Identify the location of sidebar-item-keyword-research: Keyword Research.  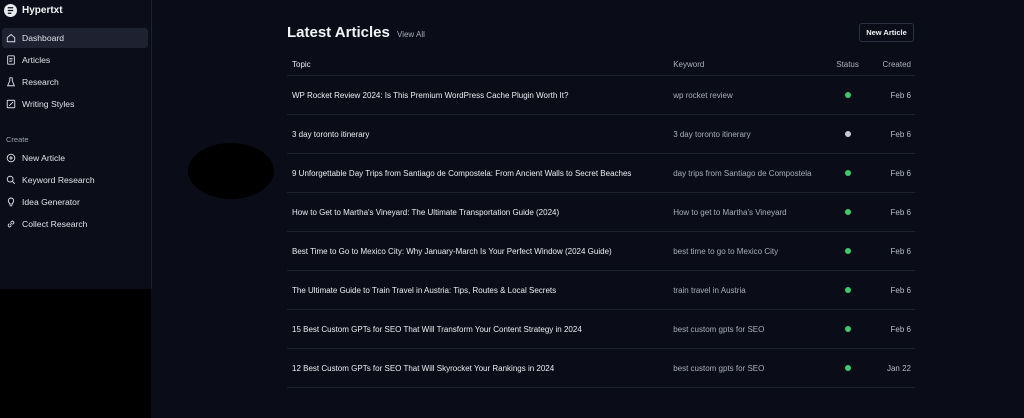
(75, 180).